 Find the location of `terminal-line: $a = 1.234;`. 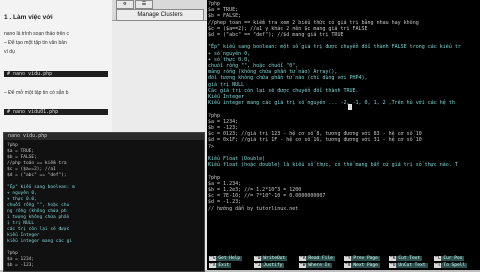

terminal-line: $a = 1.234; is located at coordinates (225, 183).